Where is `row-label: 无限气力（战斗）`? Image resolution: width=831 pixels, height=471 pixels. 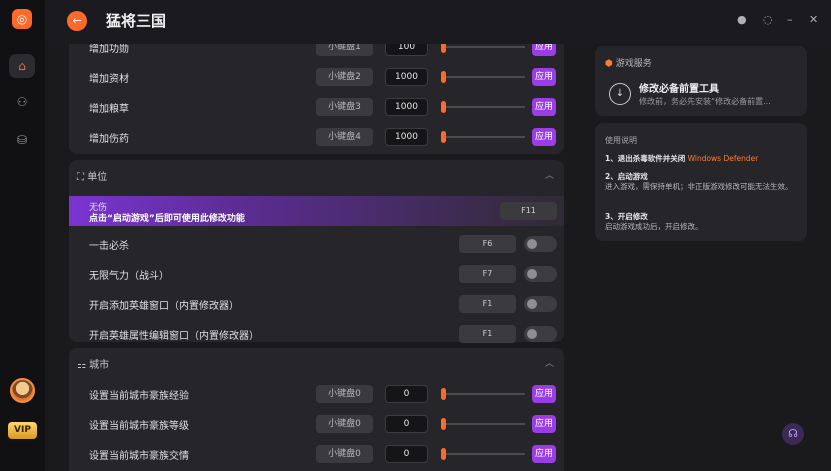 row-label: 无限气力（战斗） is located at coordinates (129, 276).